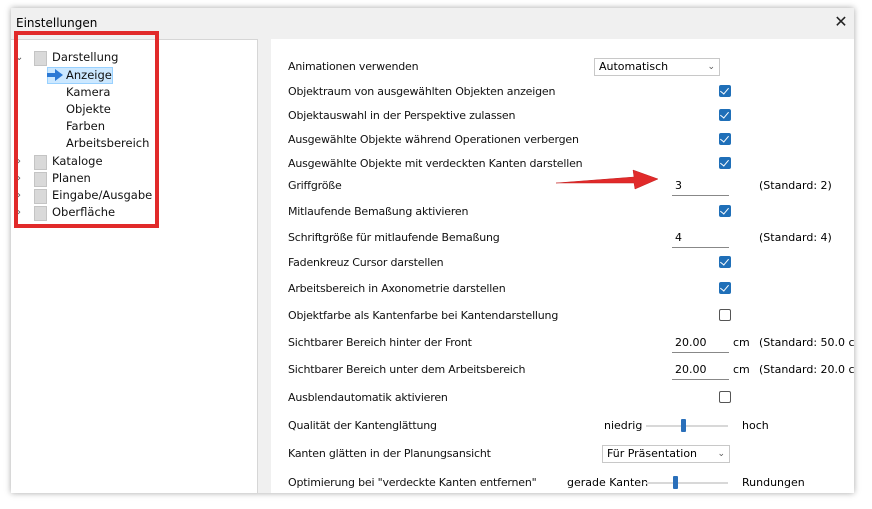  What do you see at coordinates (368, 397) in the screenshot?
I see `setting-label: Ausblendautomatik aktivieren` at bounding box center [368, 397].